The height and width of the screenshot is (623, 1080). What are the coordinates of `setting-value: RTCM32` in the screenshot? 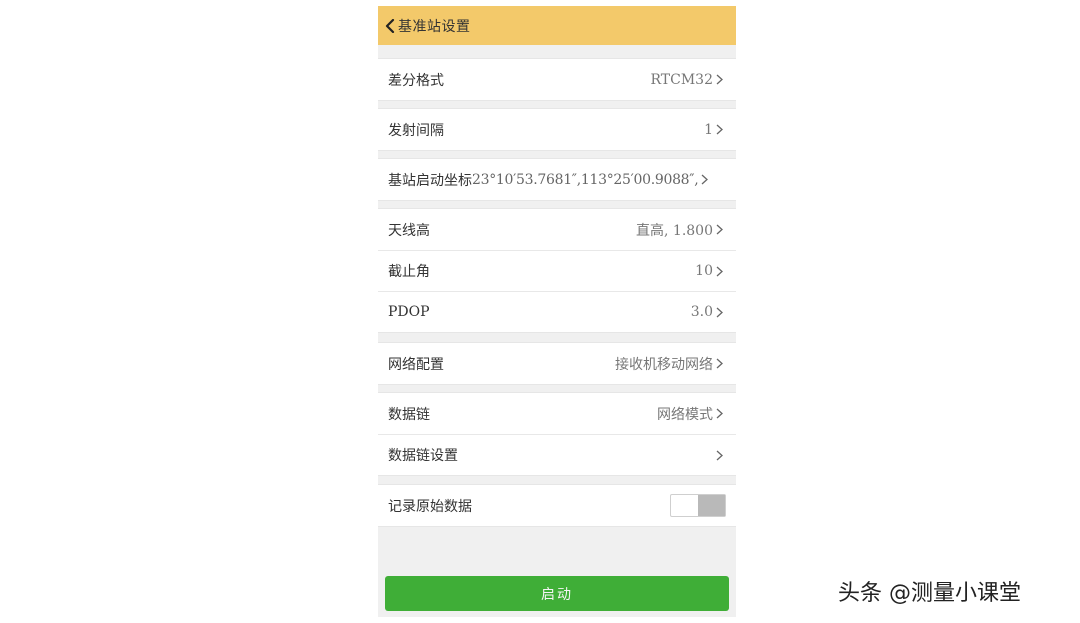 It's located at (682, 79).